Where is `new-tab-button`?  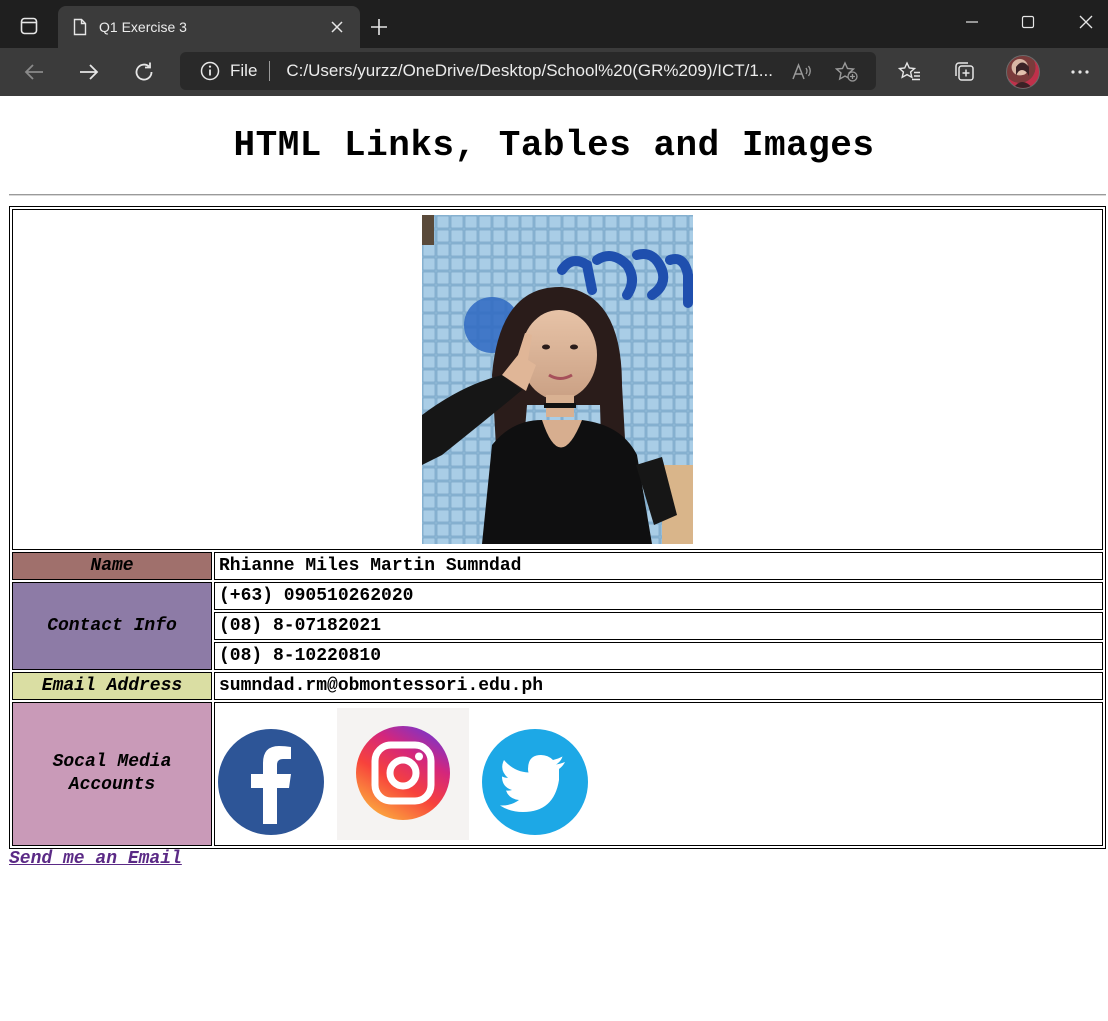 new-tab-button is located at coordinates (379, 27).